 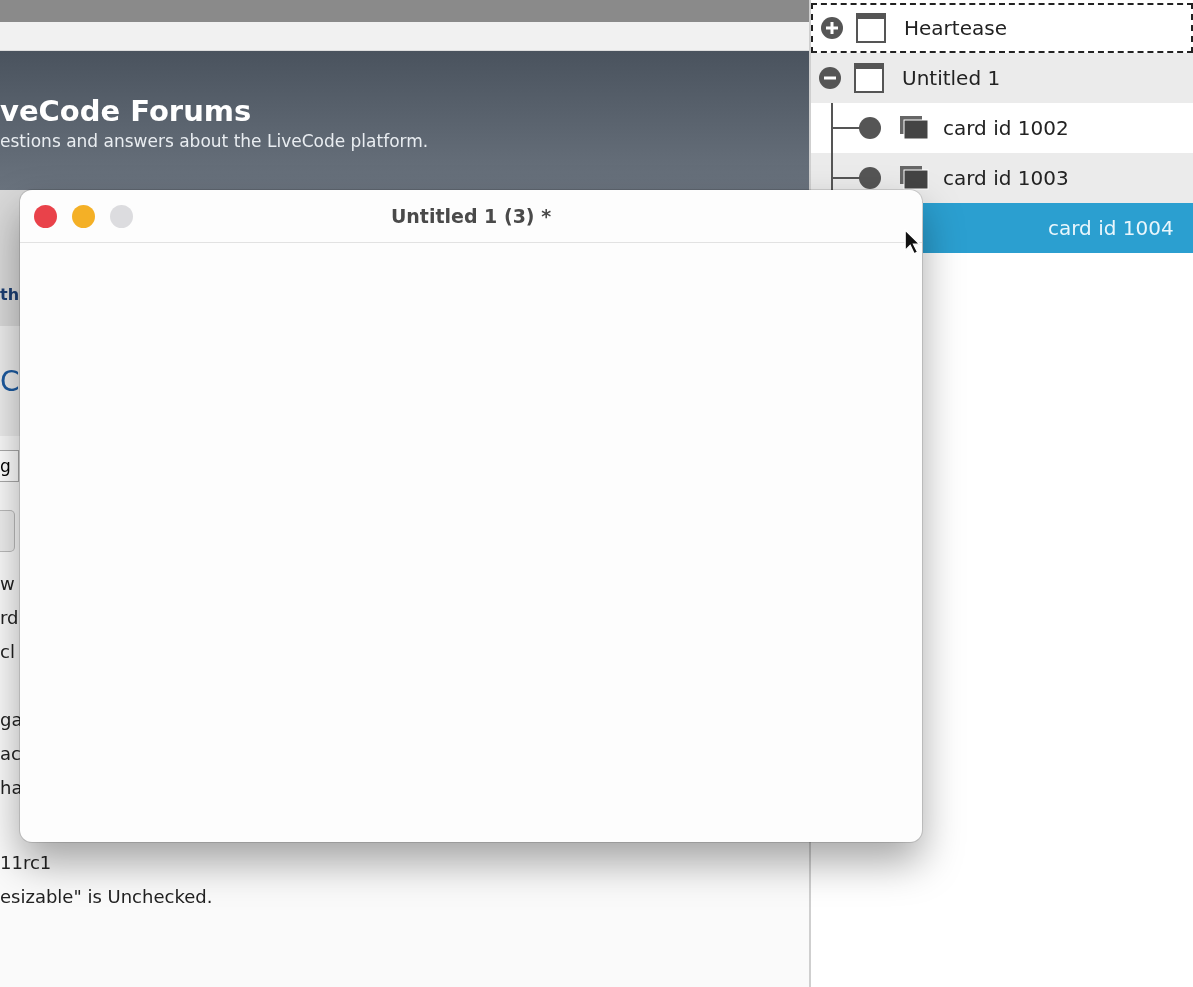 What do you see at coordinates (215, 141) in the screenshot?
I see `forum-subtitle: estions and answers about the LiveCode platform.` at bounding box center [215, 141].